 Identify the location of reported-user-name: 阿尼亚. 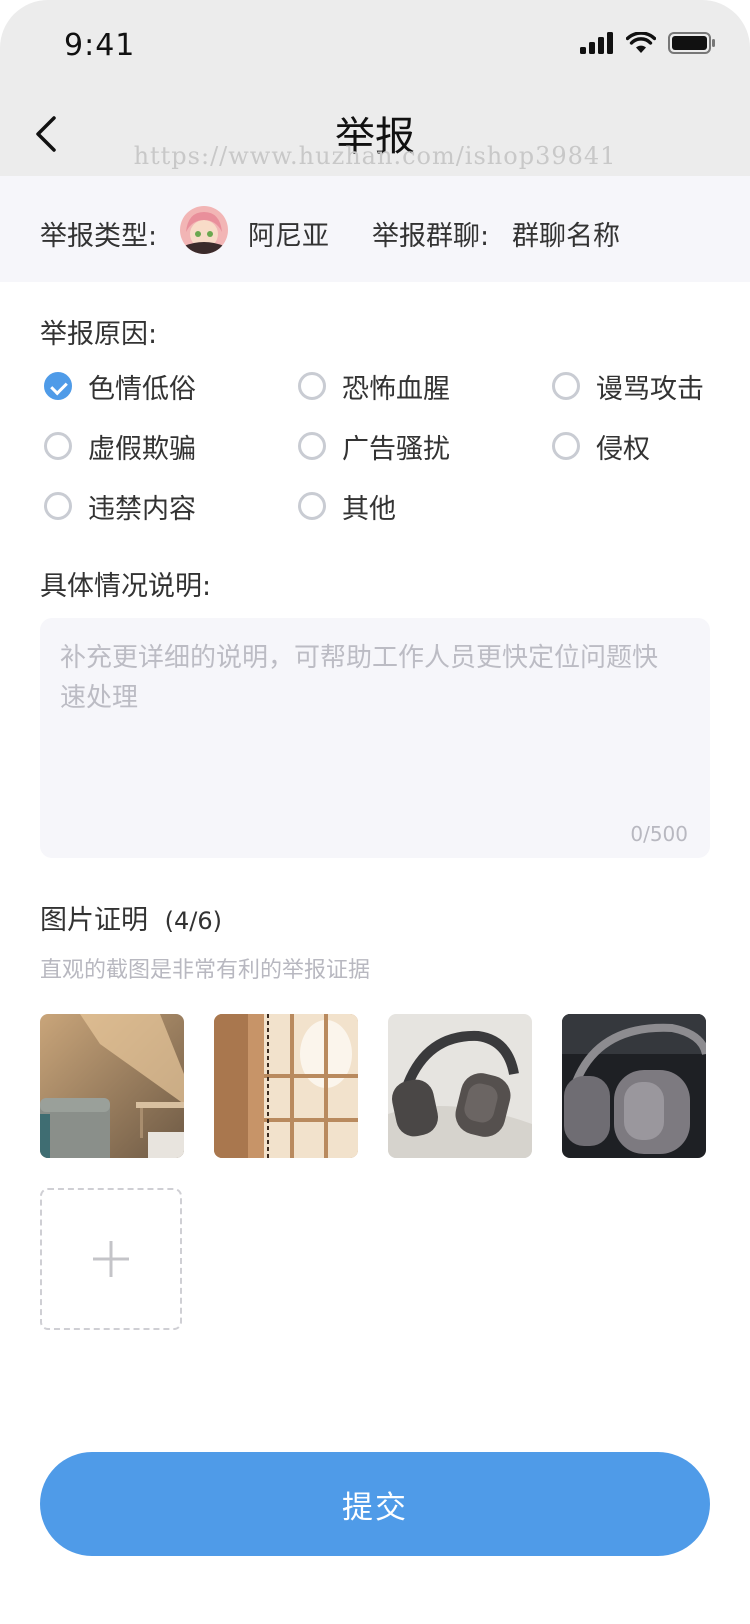
(288, 236).